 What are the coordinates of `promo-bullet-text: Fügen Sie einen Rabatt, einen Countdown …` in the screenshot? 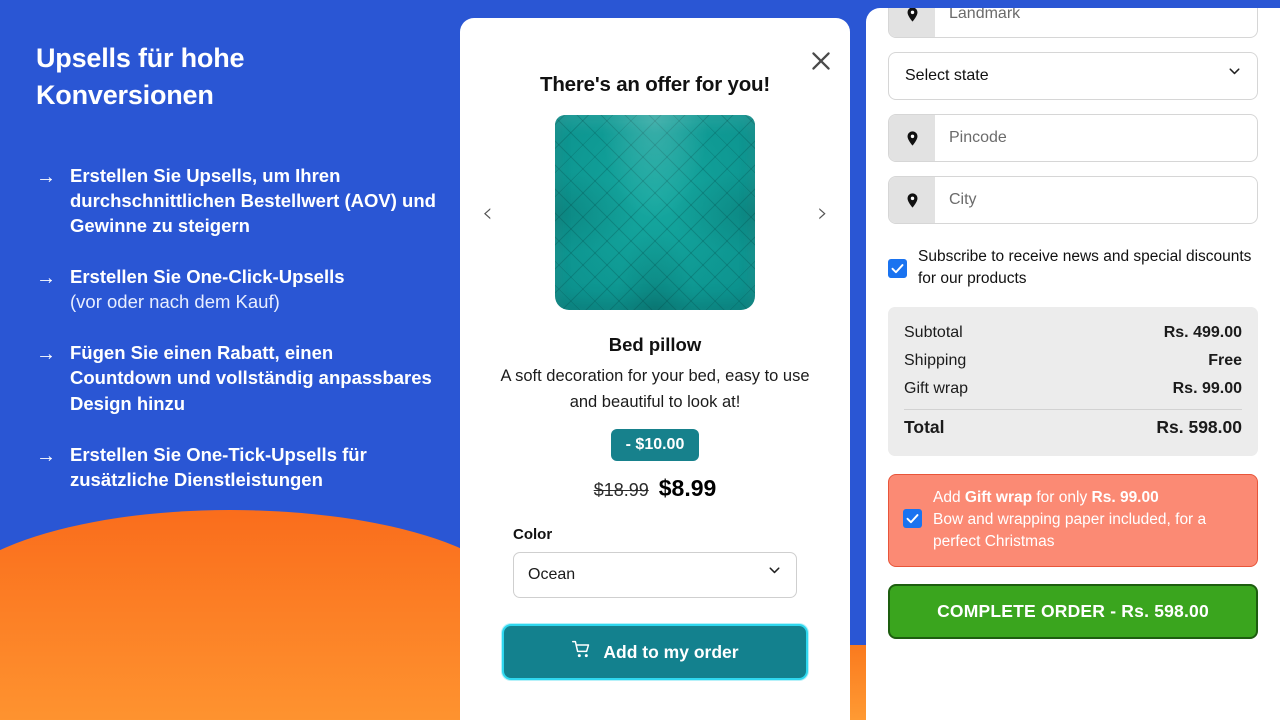 It's located at (251, 378).